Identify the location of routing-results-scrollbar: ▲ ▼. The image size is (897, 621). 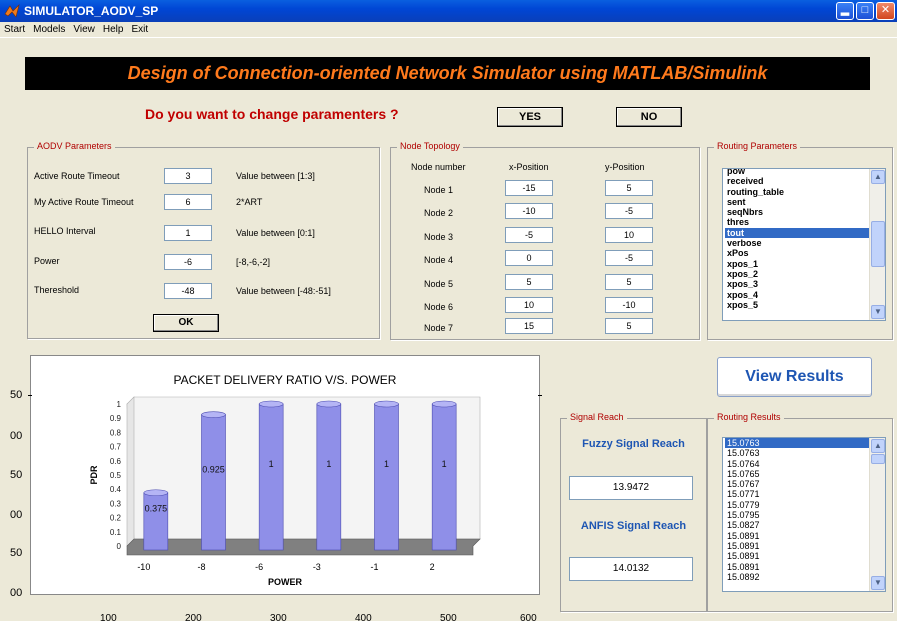
(877, 514).